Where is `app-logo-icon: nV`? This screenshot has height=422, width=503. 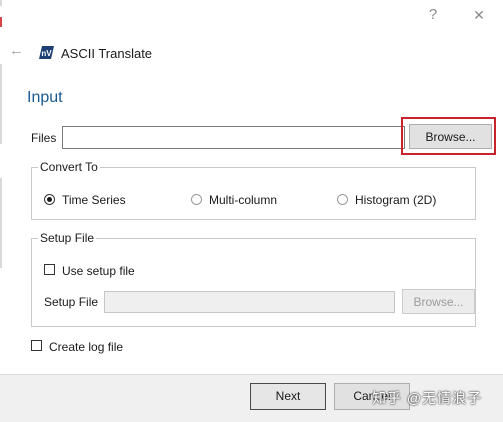 app-logo-icon: nV is located at coordinates (46, 52).